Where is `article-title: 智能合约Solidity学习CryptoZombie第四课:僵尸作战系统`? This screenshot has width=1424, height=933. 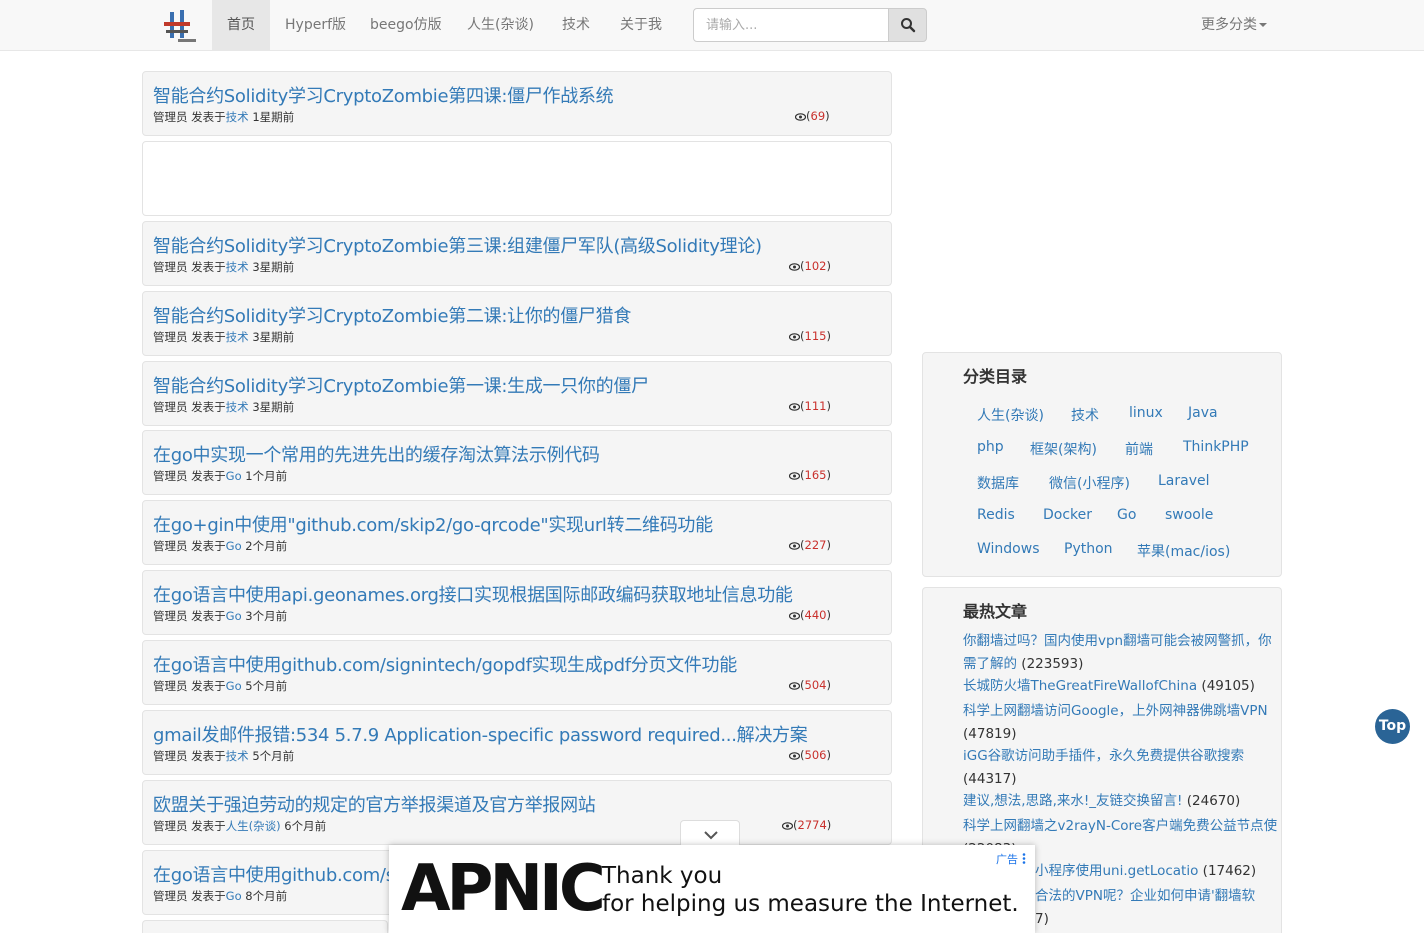
article-title: 智能合约Solidity学习CryptoZombie第四课:僵尸作战系统 is located at coordinates (383, 95).